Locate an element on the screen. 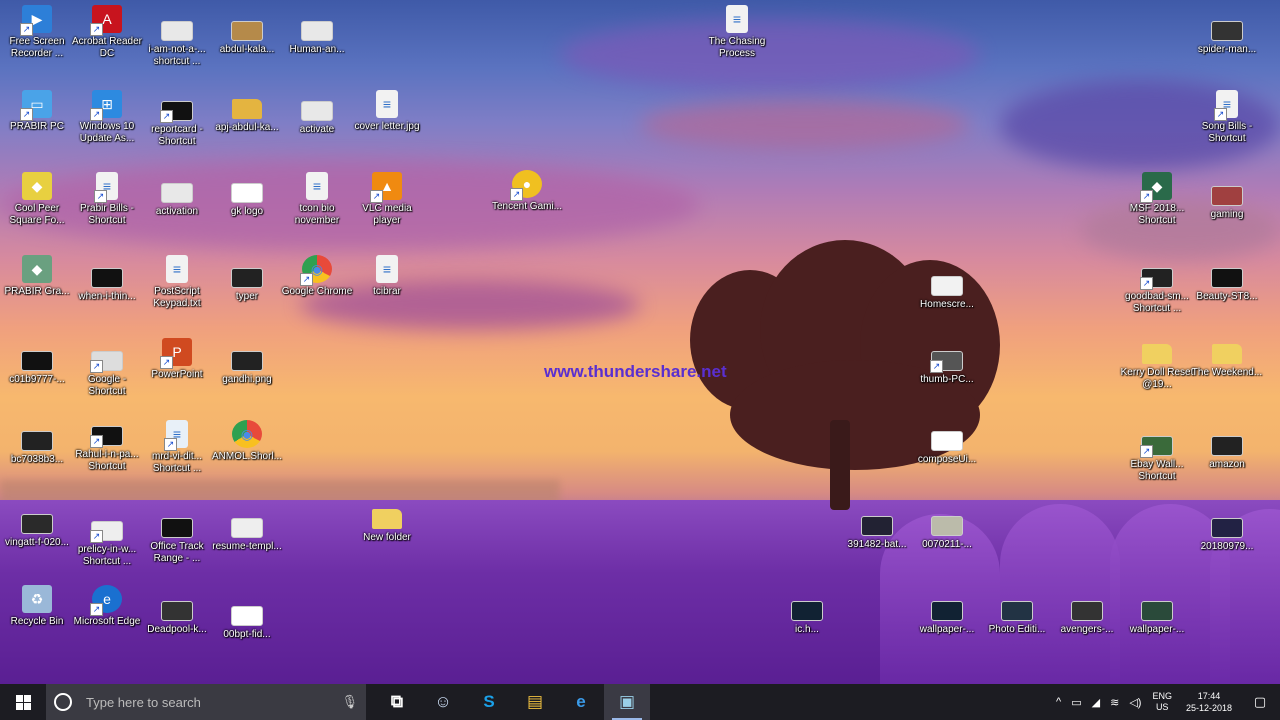 The width and height of the screenshot is (1280, 720). chevron-up-icon: ^ is located at coordinates (1058, 702).